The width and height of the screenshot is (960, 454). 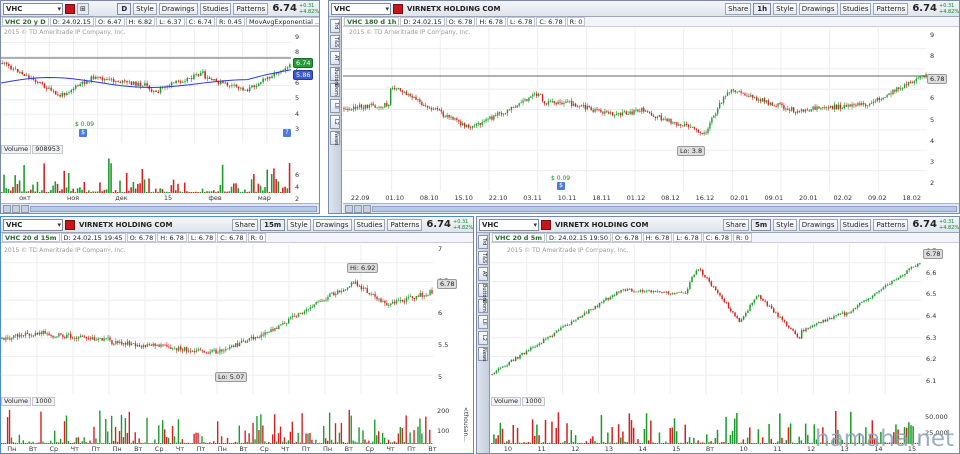 I want to click on aggregation-button: 5m, so click(x=761, y=224).